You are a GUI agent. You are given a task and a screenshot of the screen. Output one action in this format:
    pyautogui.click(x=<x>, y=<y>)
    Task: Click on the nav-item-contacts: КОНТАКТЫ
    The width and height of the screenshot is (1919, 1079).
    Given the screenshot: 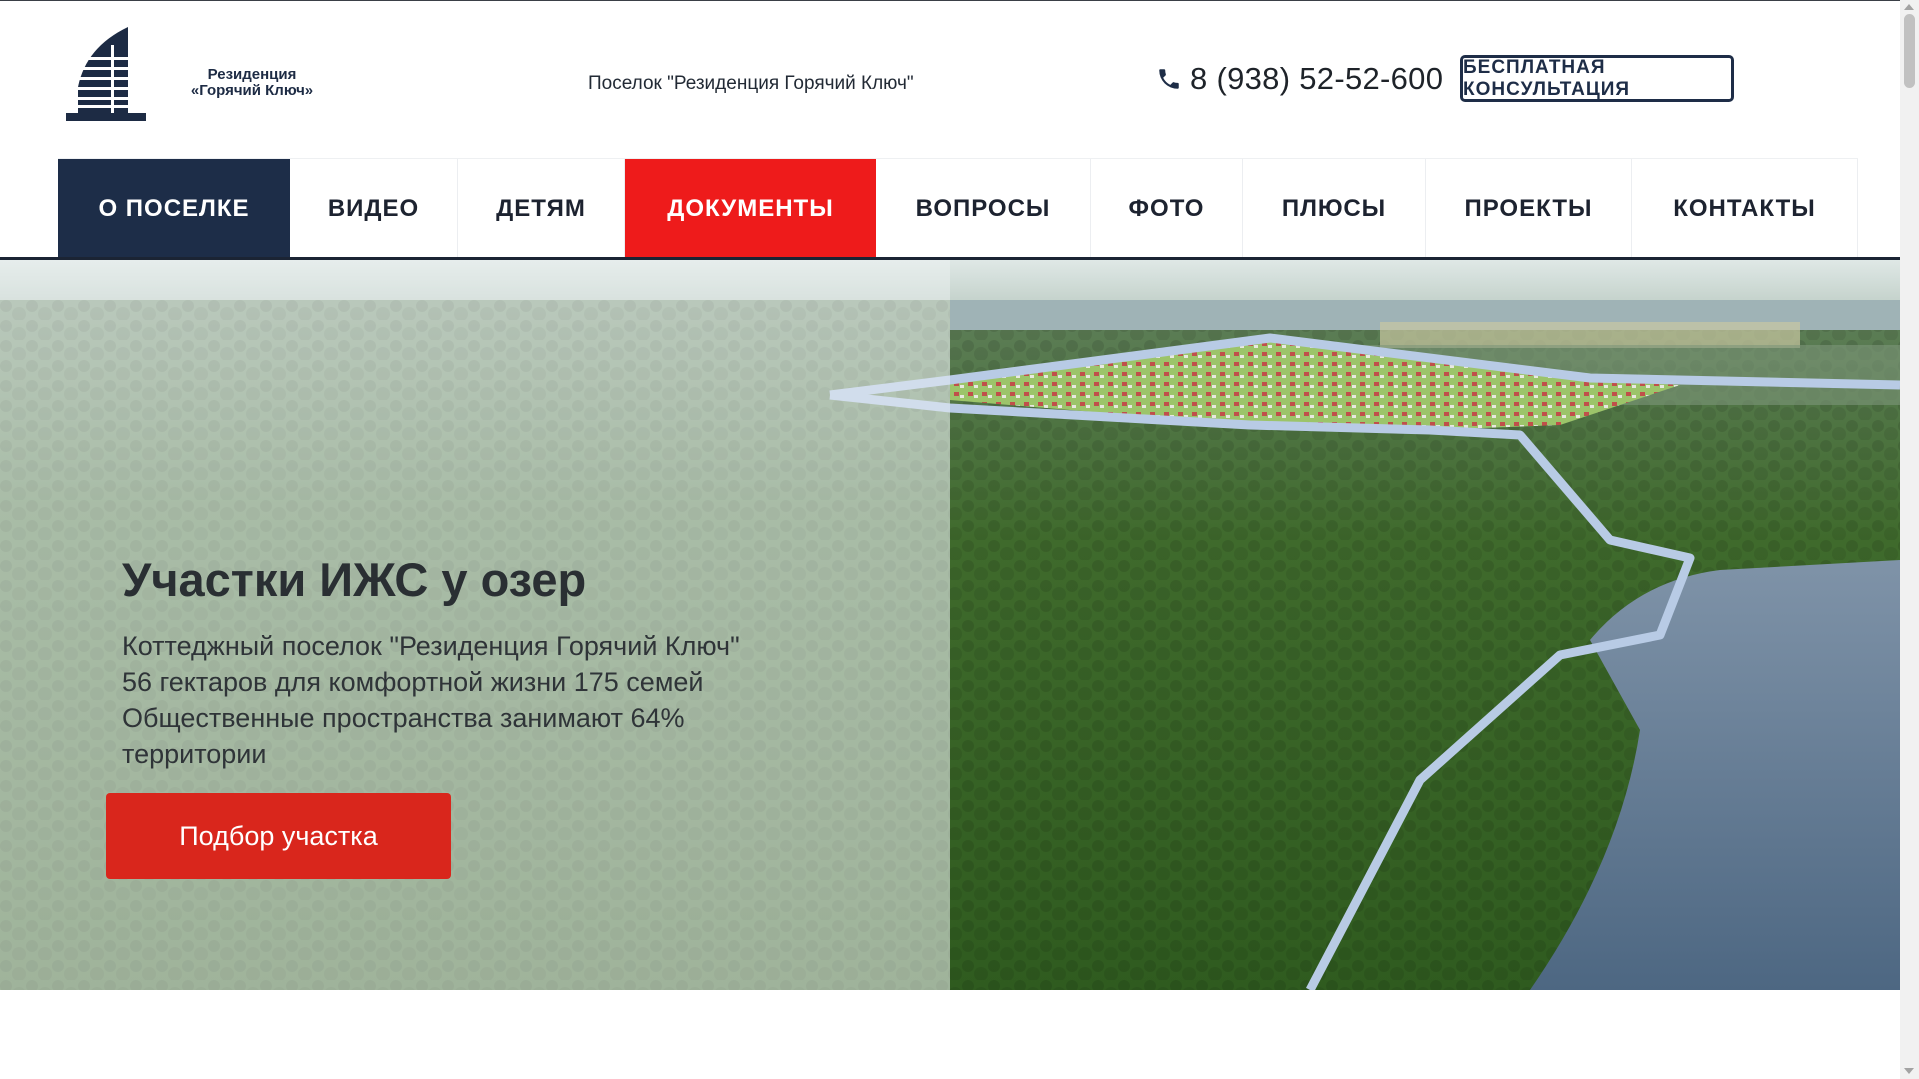 What is the action you would take?
    pyautogui.click(x=1745, y=208)
    